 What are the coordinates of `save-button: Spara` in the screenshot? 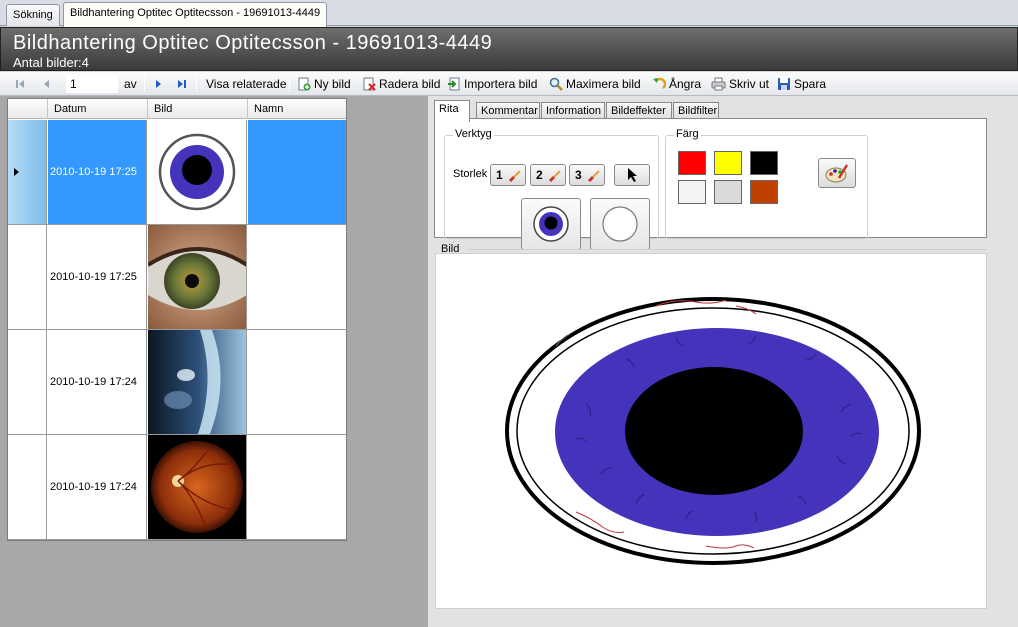 It's located at (801, 84).